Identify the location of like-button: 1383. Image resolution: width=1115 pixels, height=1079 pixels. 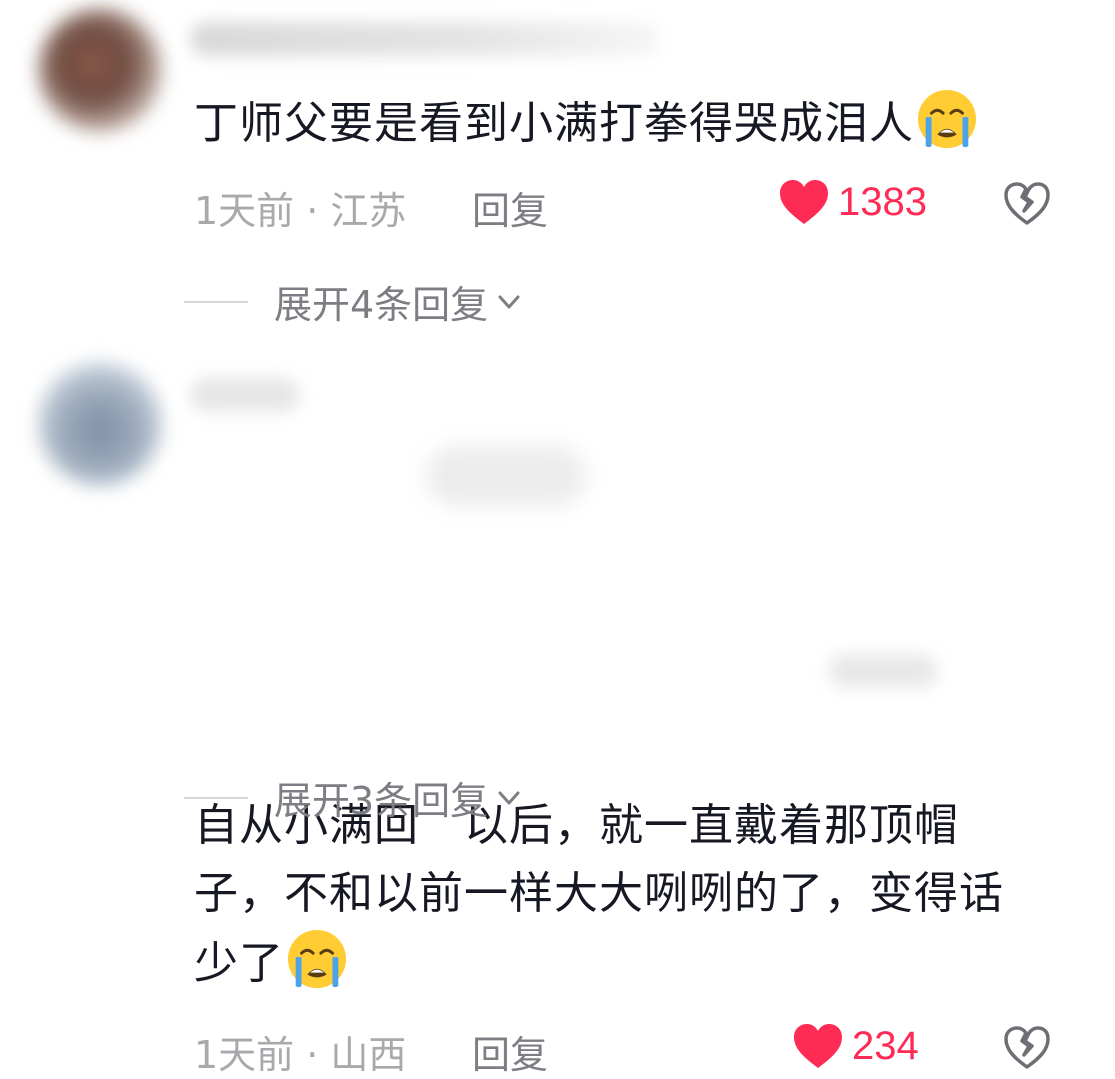
(852, 202).